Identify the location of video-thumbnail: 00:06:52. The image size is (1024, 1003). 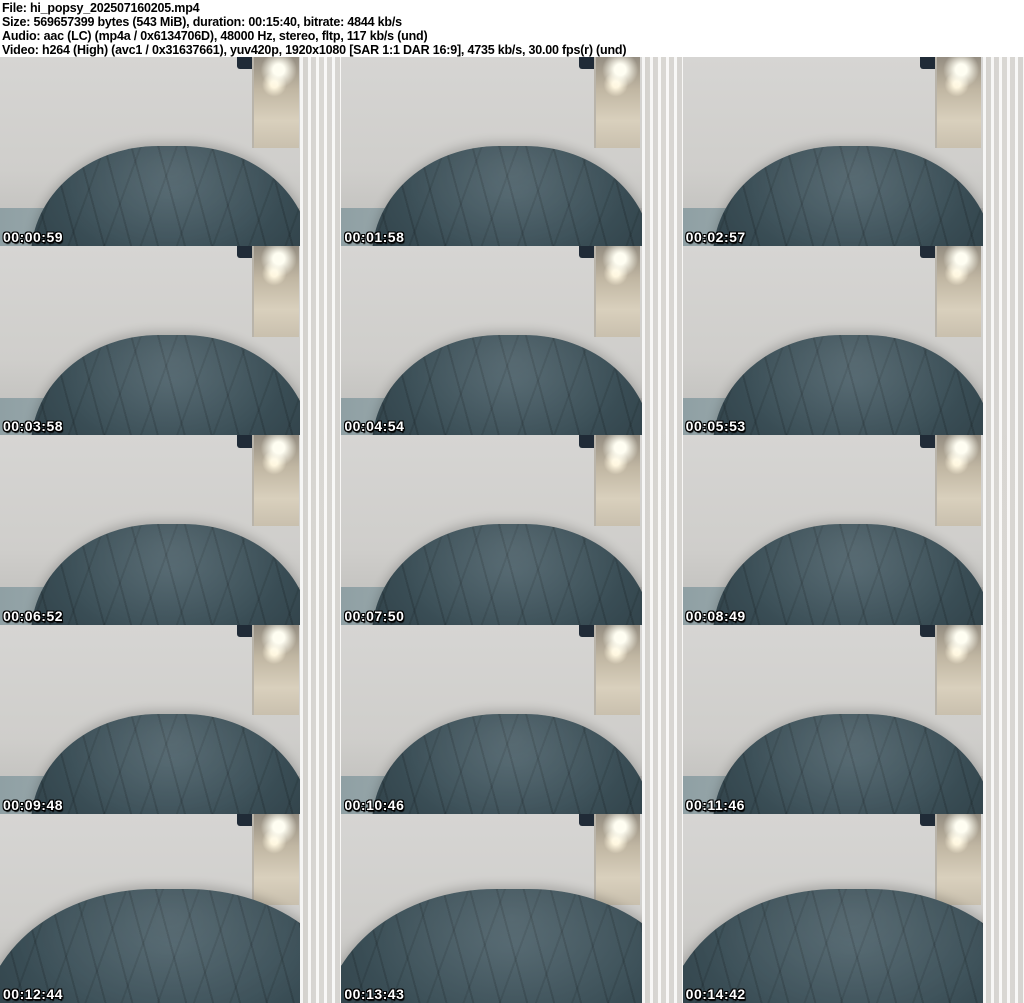
(171, 530).